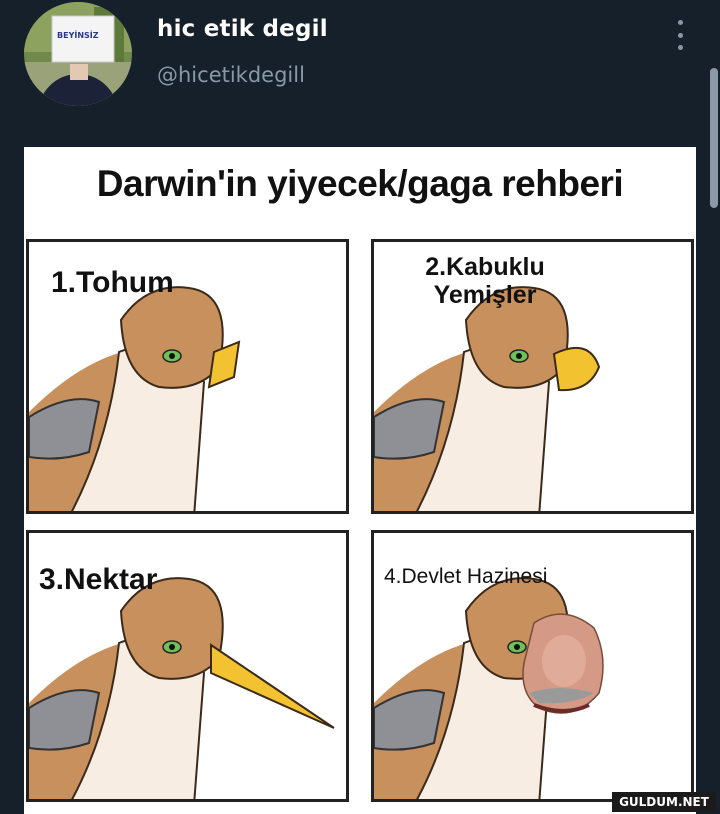 The width and height of the screenshot is (720, 814). I want to click on avatar: BEYİNSİZ, so click(78, 54).